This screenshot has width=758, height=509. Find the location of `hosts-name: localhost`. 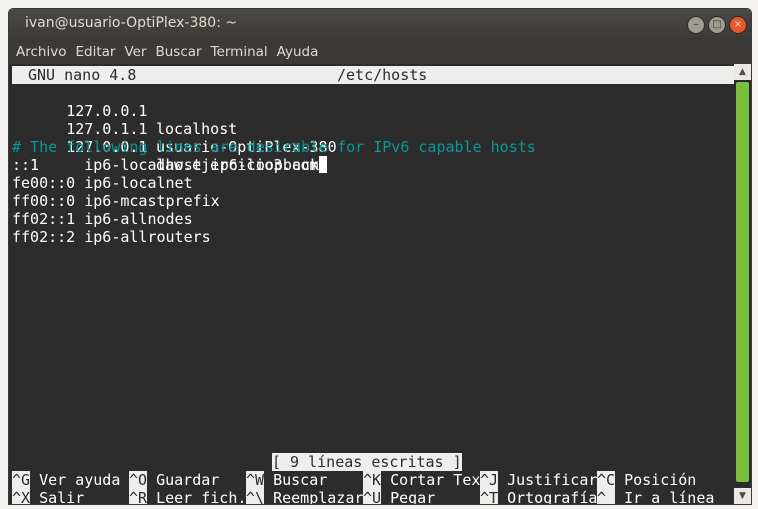

hosts-name: localhost is located at coordinates (197, 129).